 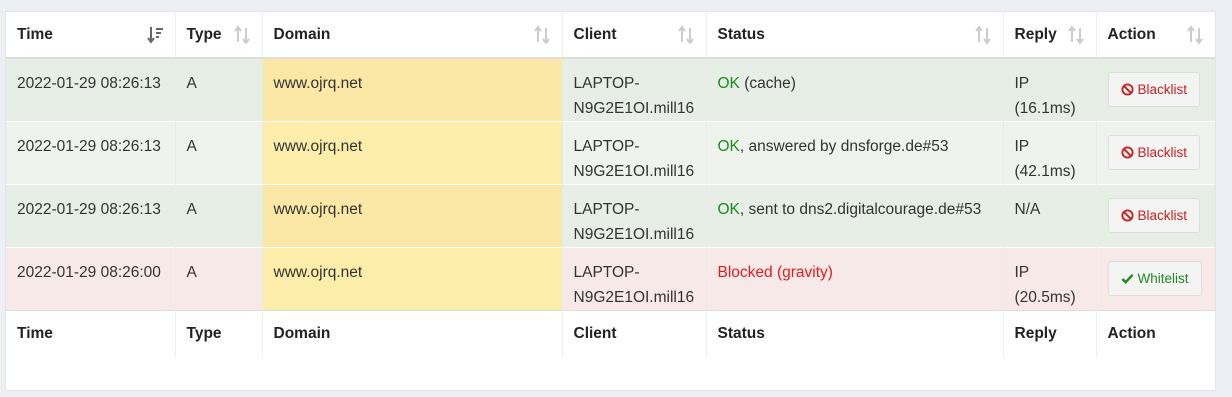 What do you see at coordinates (154, 35) in the screenshot?
I see `sort-desc-icon` at bounding box center [154, 35].